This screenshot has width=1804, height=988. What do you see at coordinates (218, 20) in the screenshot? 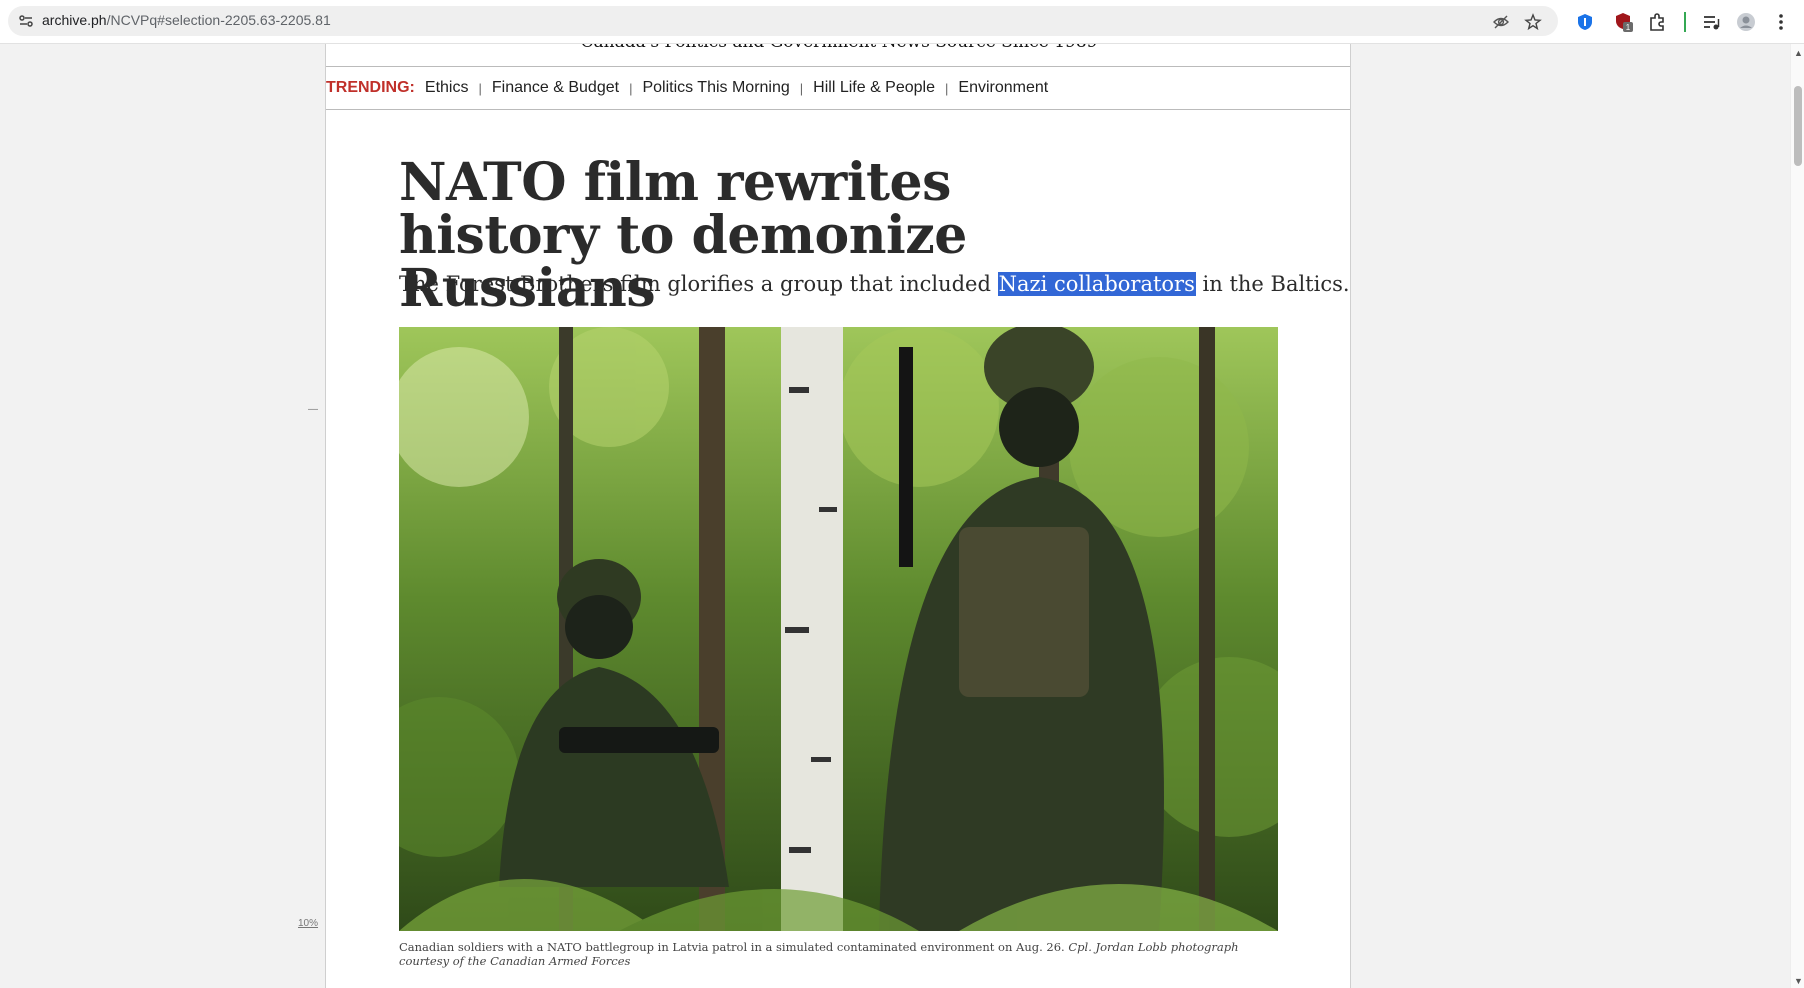
I see `url-path: /NCVPq#selection-2205.63-2205.81` at bounding box center [218, 20].